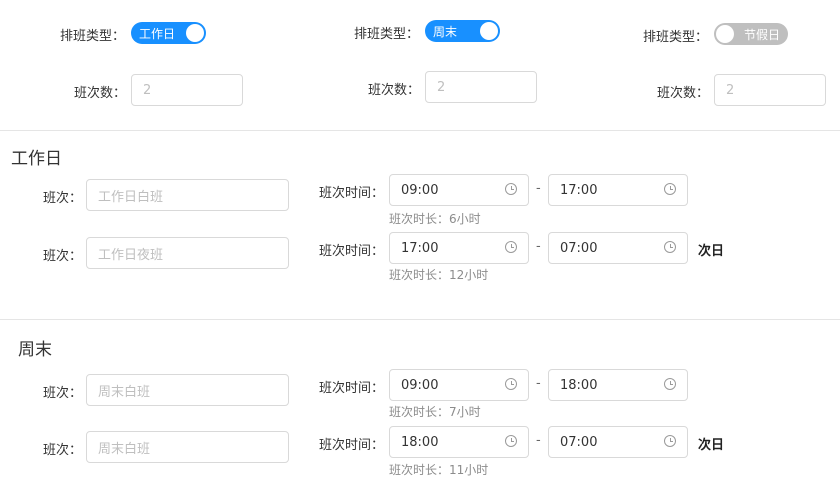 The width and height of the screenshot is (840, 495). What do you see at coordinates (157, 33) in the screenshot?
I see `workday-switch-text: 工作日` at bounding box center [157, 33].